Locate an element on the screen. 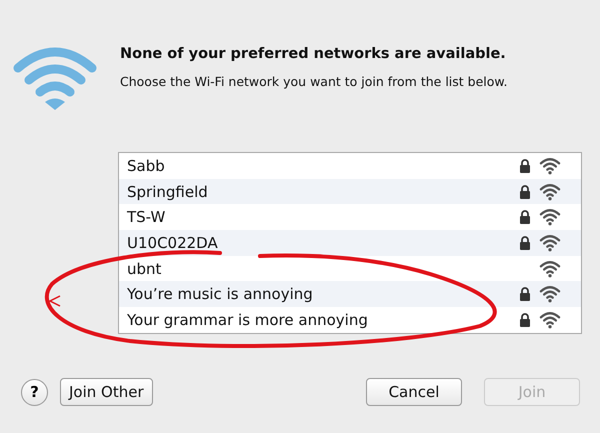  network-name: Springfield is located at coordinates (323, 191).